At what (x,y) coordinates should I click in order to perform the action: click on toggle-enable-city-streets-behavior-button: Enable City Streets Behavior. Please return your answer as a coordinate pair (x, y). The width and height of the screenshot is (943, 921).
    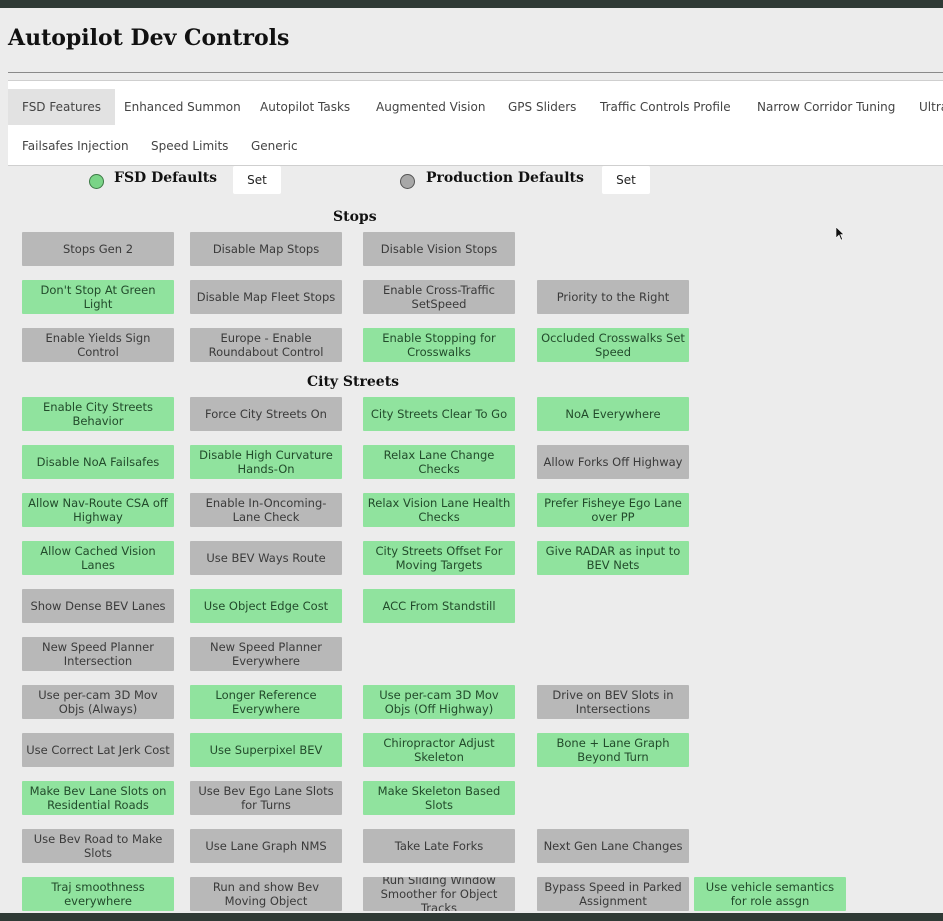
    Looking at the image, I should click on (98, 414).